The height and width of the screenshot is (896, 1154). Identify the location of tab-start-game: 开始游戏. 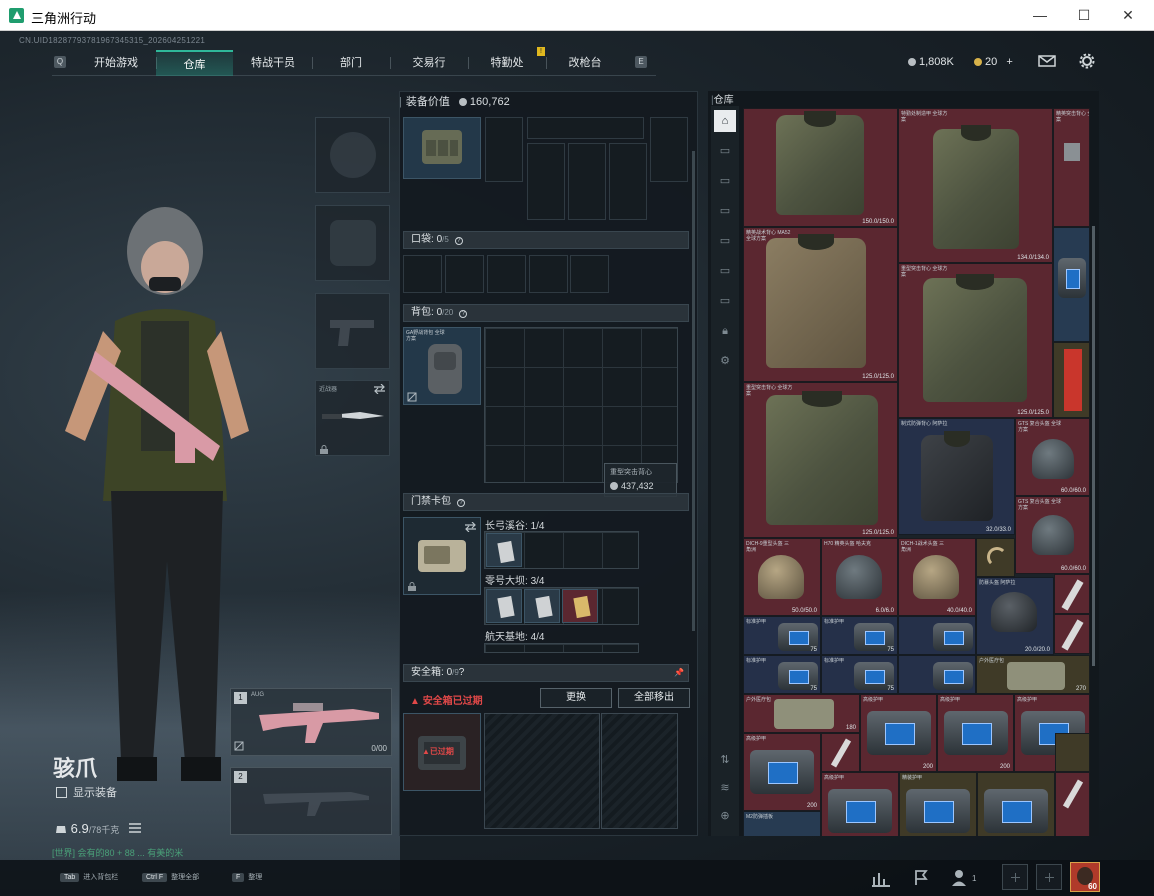
(116, 63).